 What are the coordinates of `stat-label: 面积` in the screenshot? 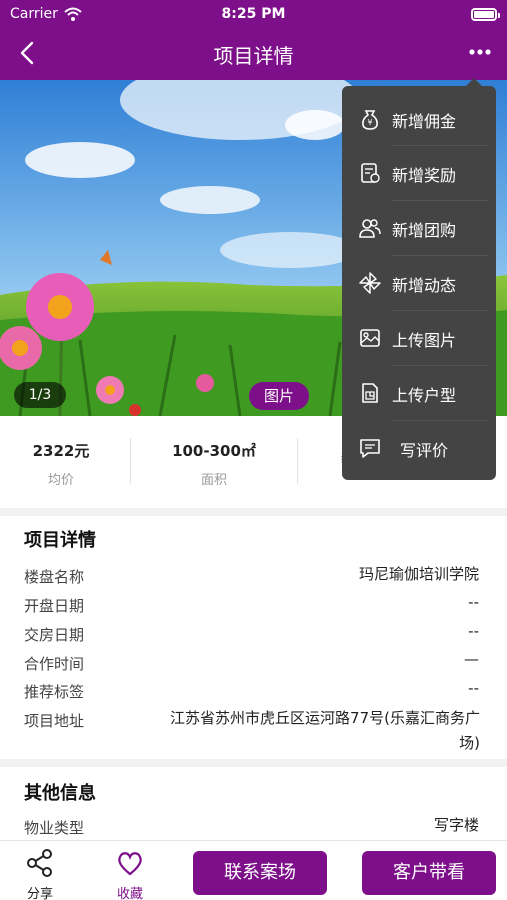 It's located at (213, 480).